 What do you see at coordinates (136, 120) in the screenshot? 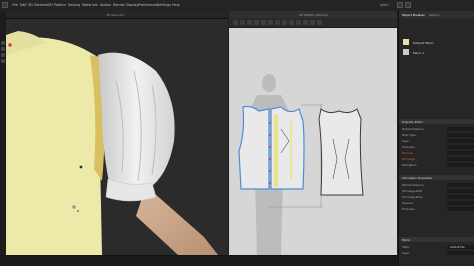
I see `puff-sleeve` at bounding box center [136, 120].